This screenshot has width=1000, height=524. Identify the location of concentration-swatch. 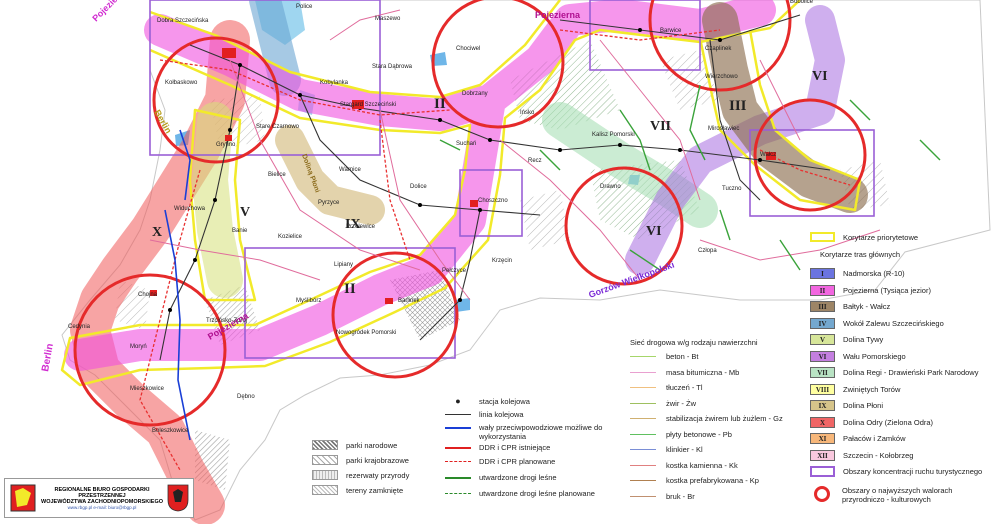
(822, 471).